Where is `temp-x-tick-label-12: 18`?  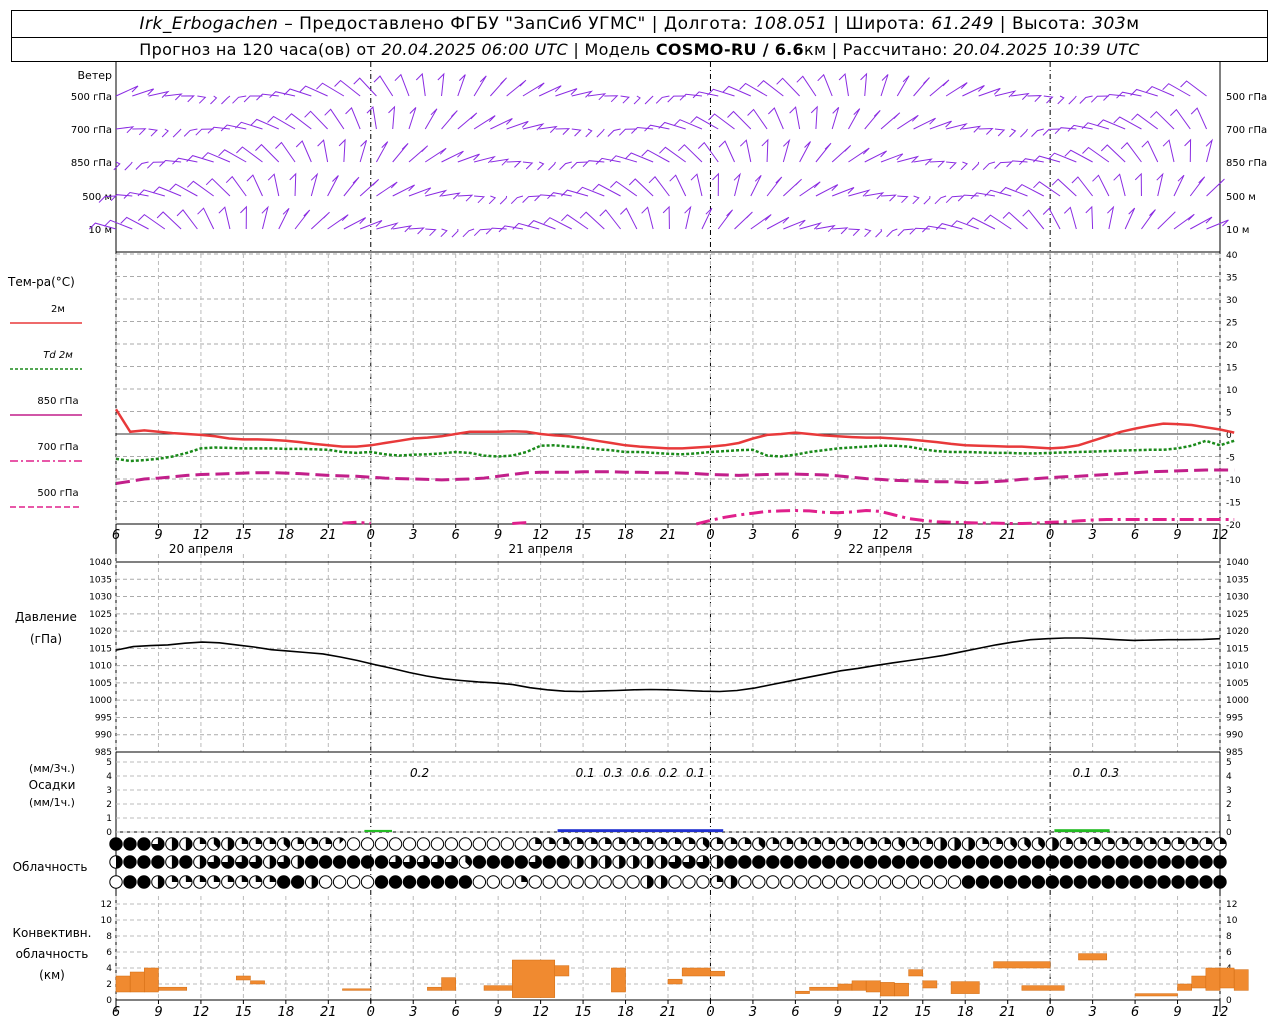
temp-x-tick-label-12: 18 is located at coordinates (625, 535).